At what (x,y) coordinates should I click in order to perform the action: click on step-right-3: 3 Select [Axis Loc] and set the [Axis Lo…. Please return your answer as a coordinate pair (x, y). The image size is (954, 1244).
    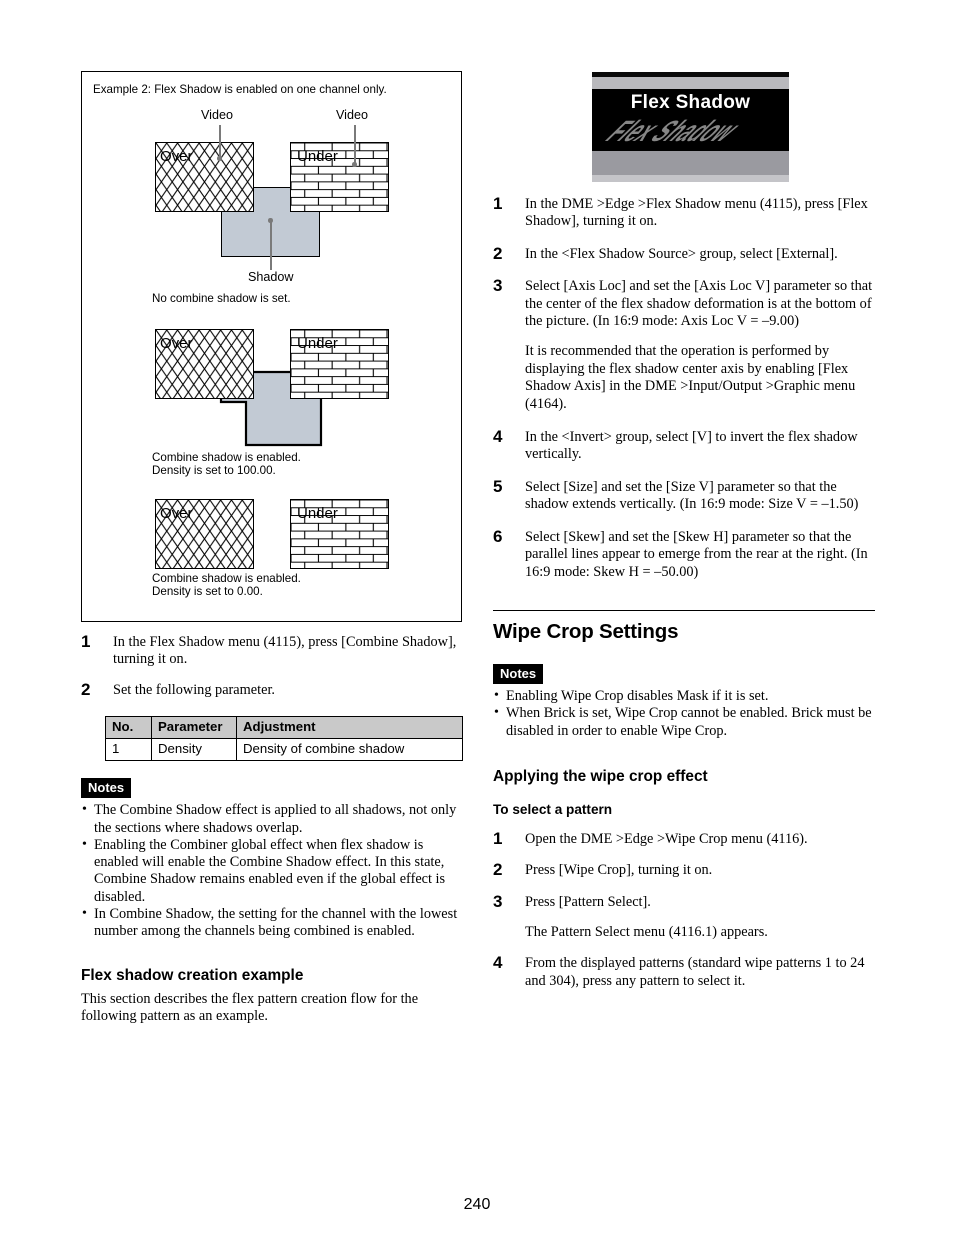
    Looking at the image, I should click on (684, 344).